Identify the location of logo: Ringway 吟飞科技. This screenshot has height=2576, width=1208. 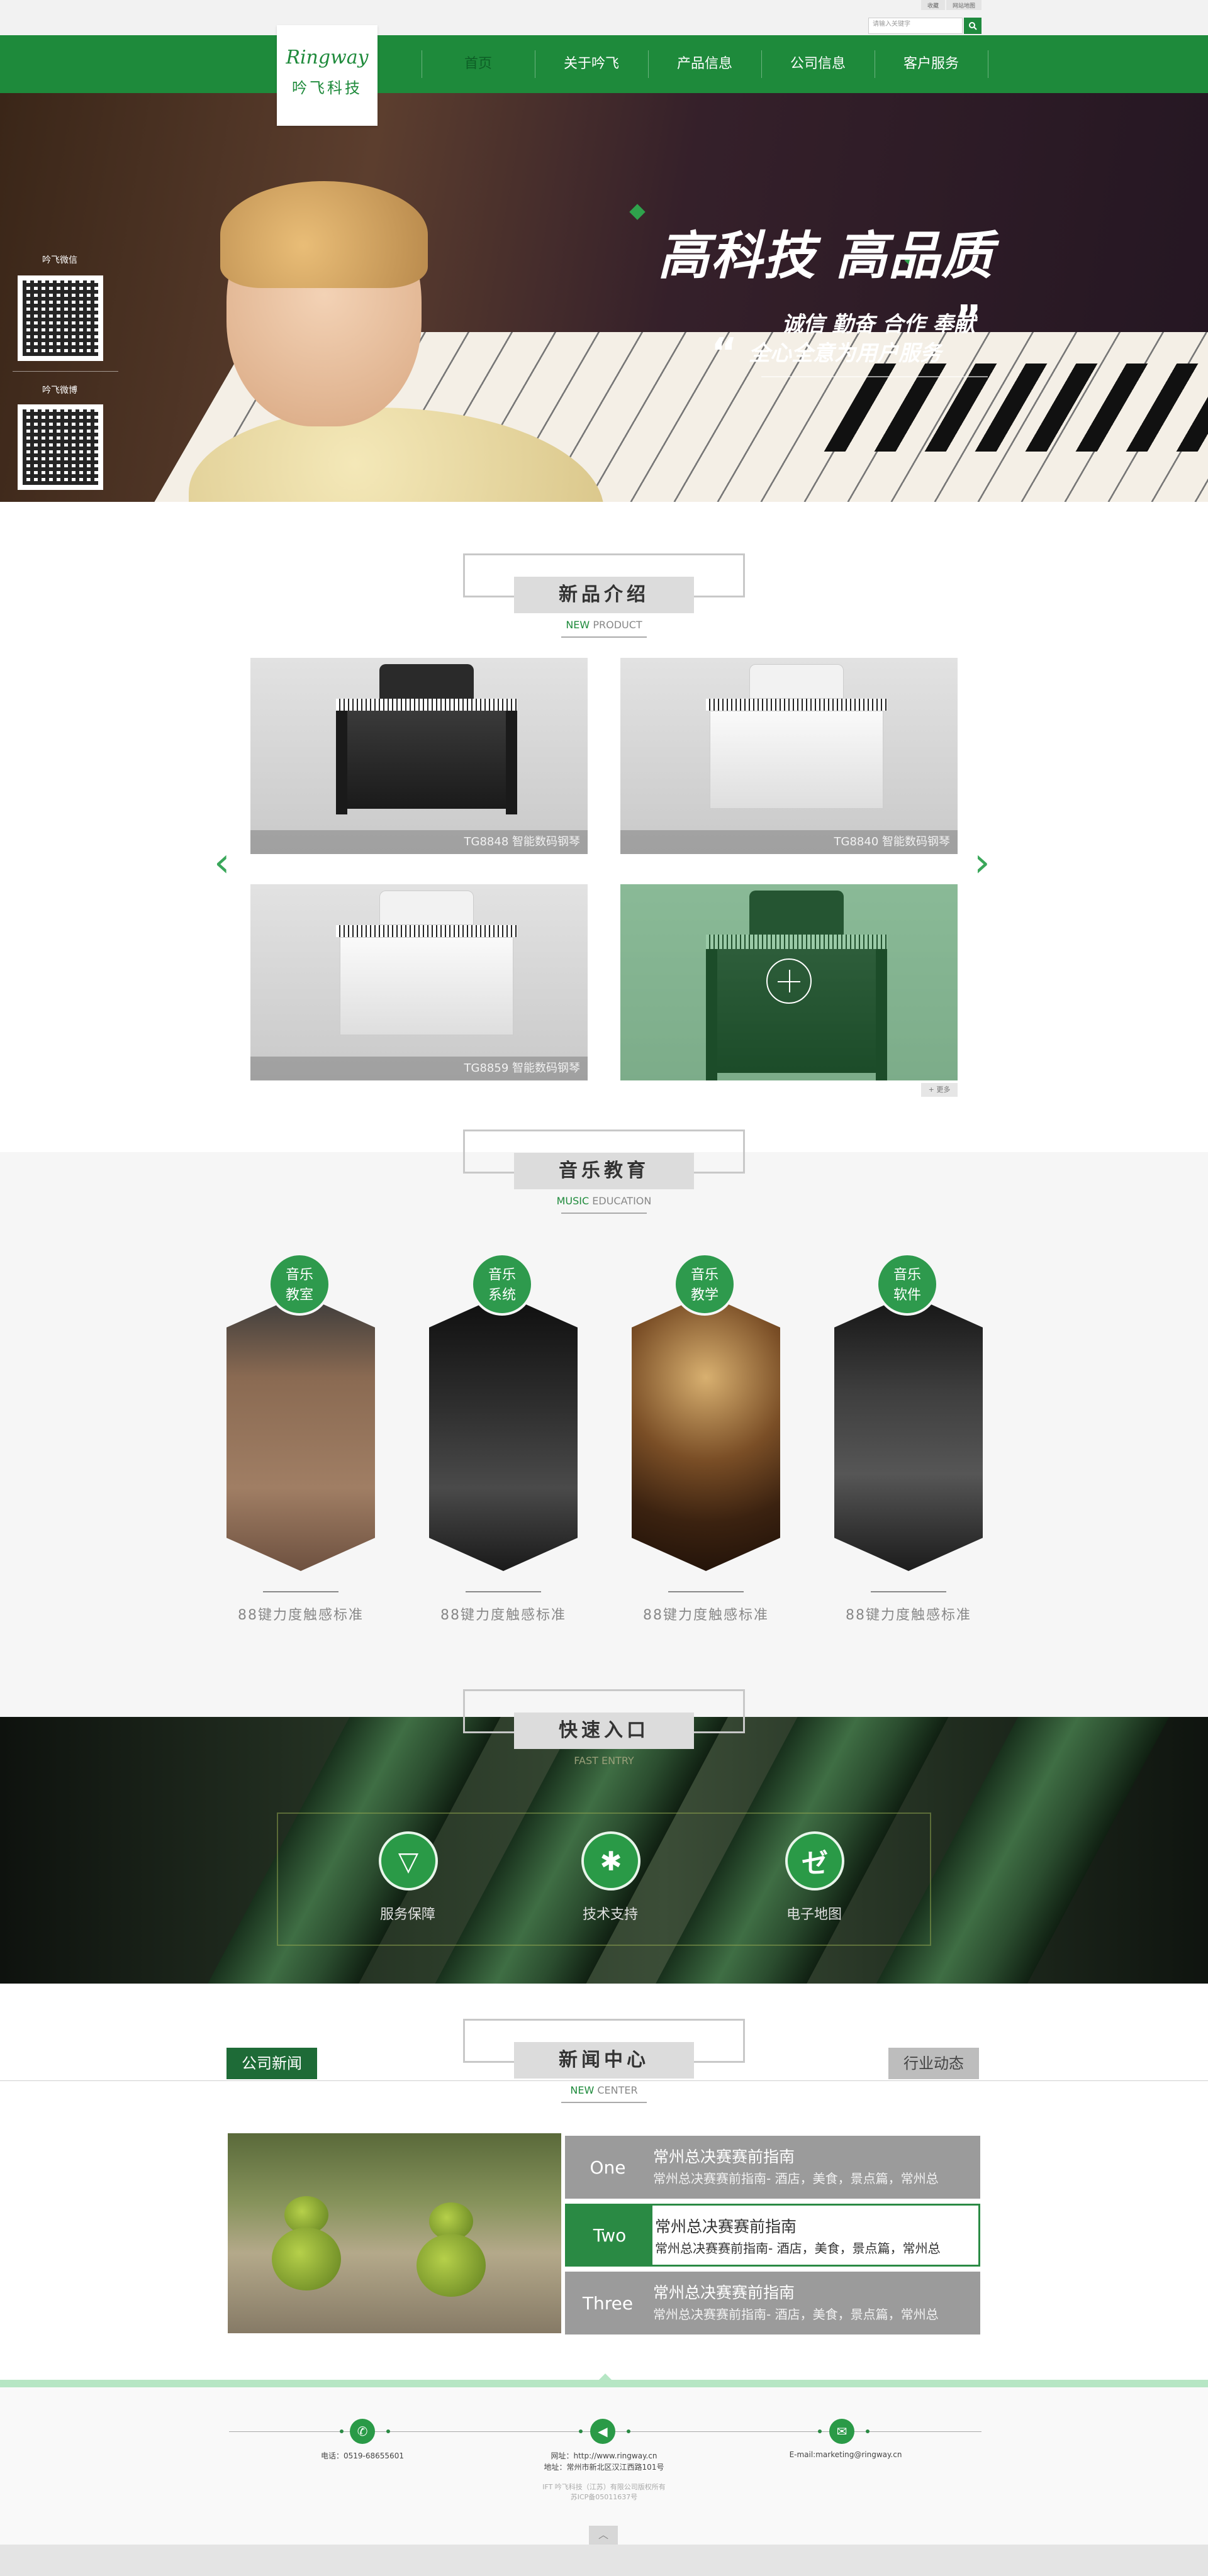
(327, 75).